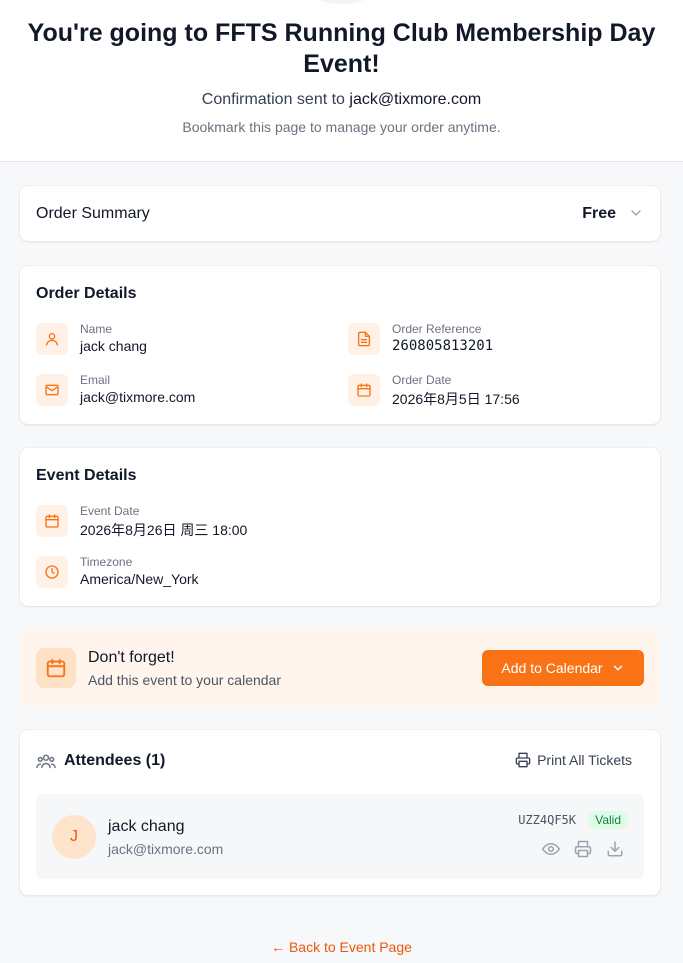 This screenshot has width=683, height=963. Describe the element at coordinates (115, 760) in the screenshot. I see `attendees-title: Attendees (1)` at that location.